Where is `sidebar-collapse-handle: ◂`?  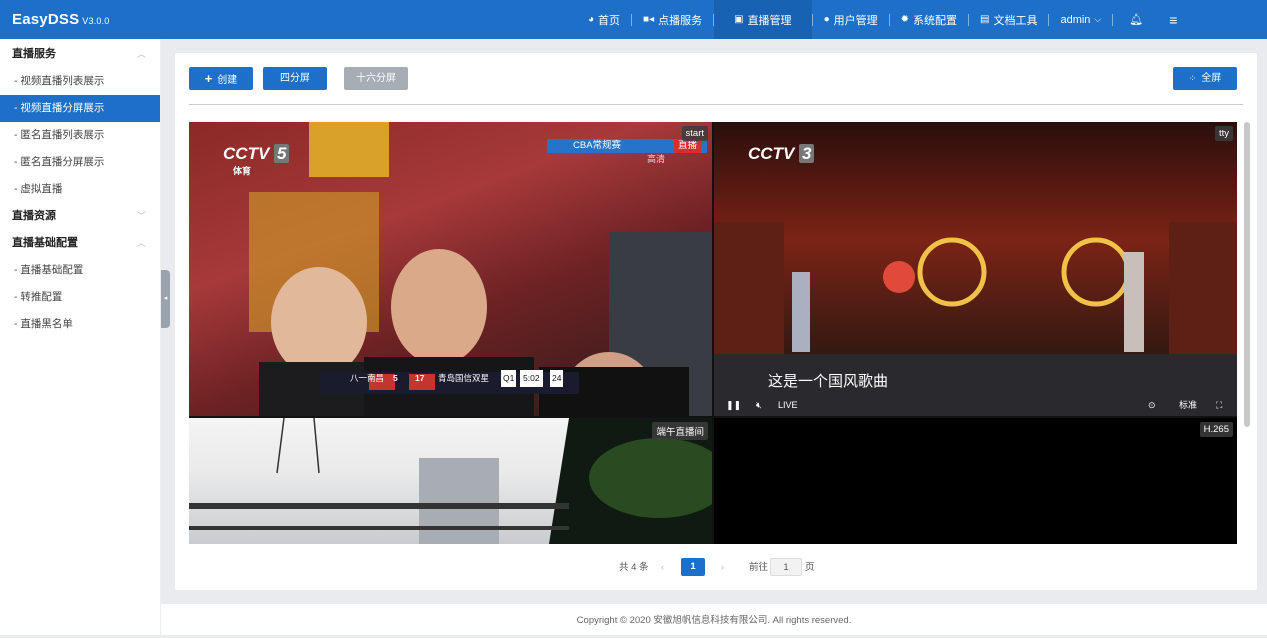 sidebar-collapse-handle: ◂ is located at coordinates (165, 299).